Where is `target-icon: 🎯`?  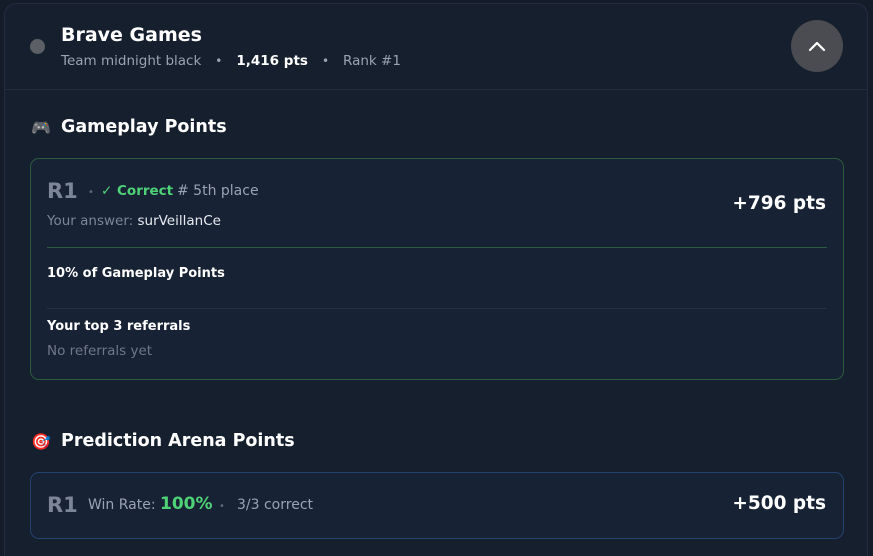
target-icon: 🎯 is located at coordinates (41, 441).